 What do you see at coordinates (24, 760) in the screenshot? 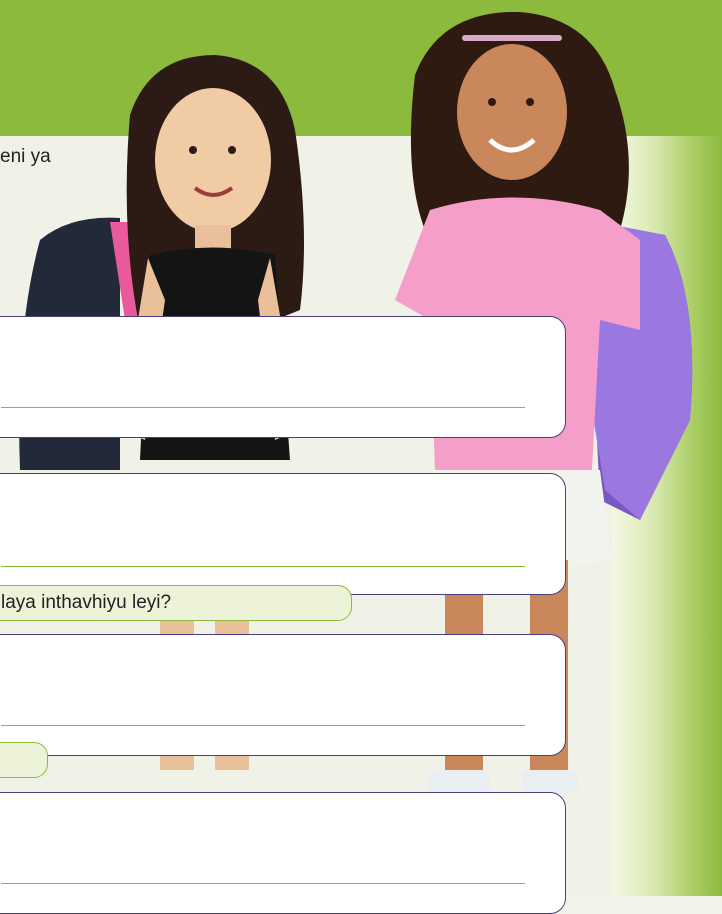
I see `question-prompt-empty` at bounding box center [24, 760].